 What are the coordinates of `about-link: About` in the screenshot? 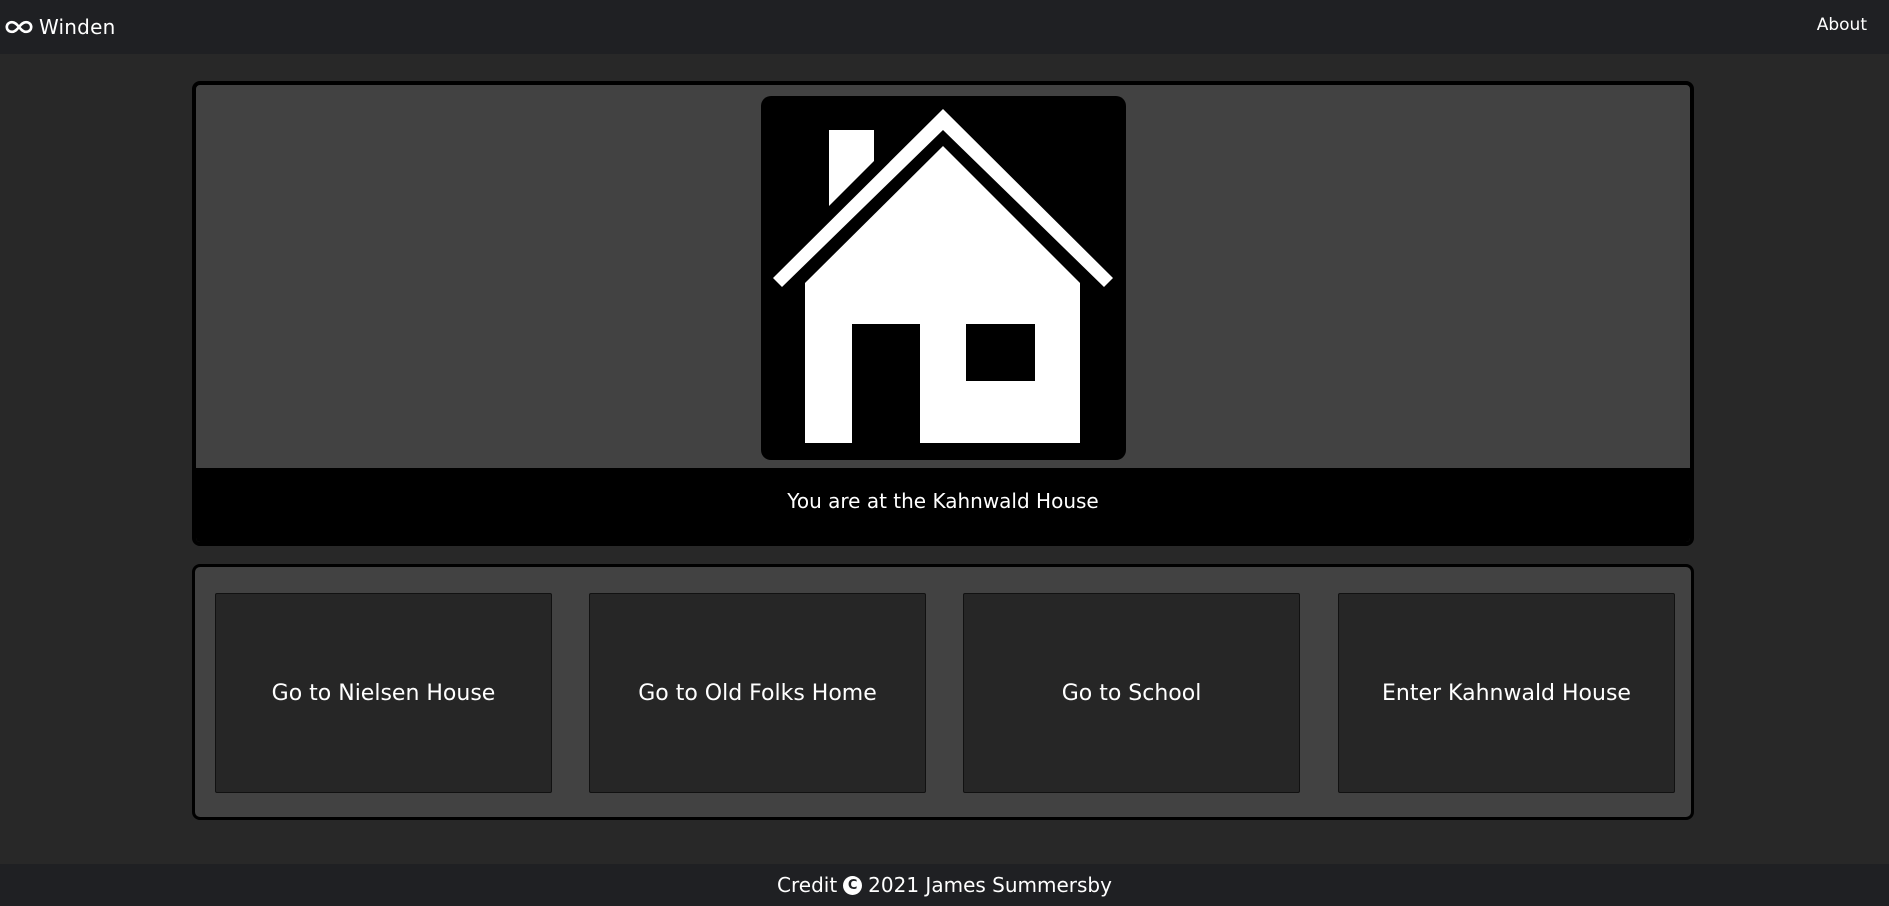 It's located at (1842, 25).